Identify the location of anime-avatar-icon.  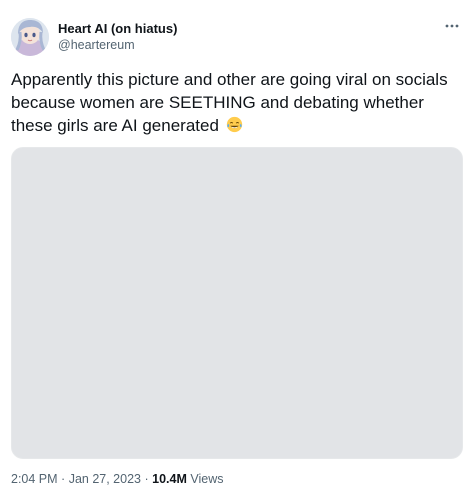
(30, 37).